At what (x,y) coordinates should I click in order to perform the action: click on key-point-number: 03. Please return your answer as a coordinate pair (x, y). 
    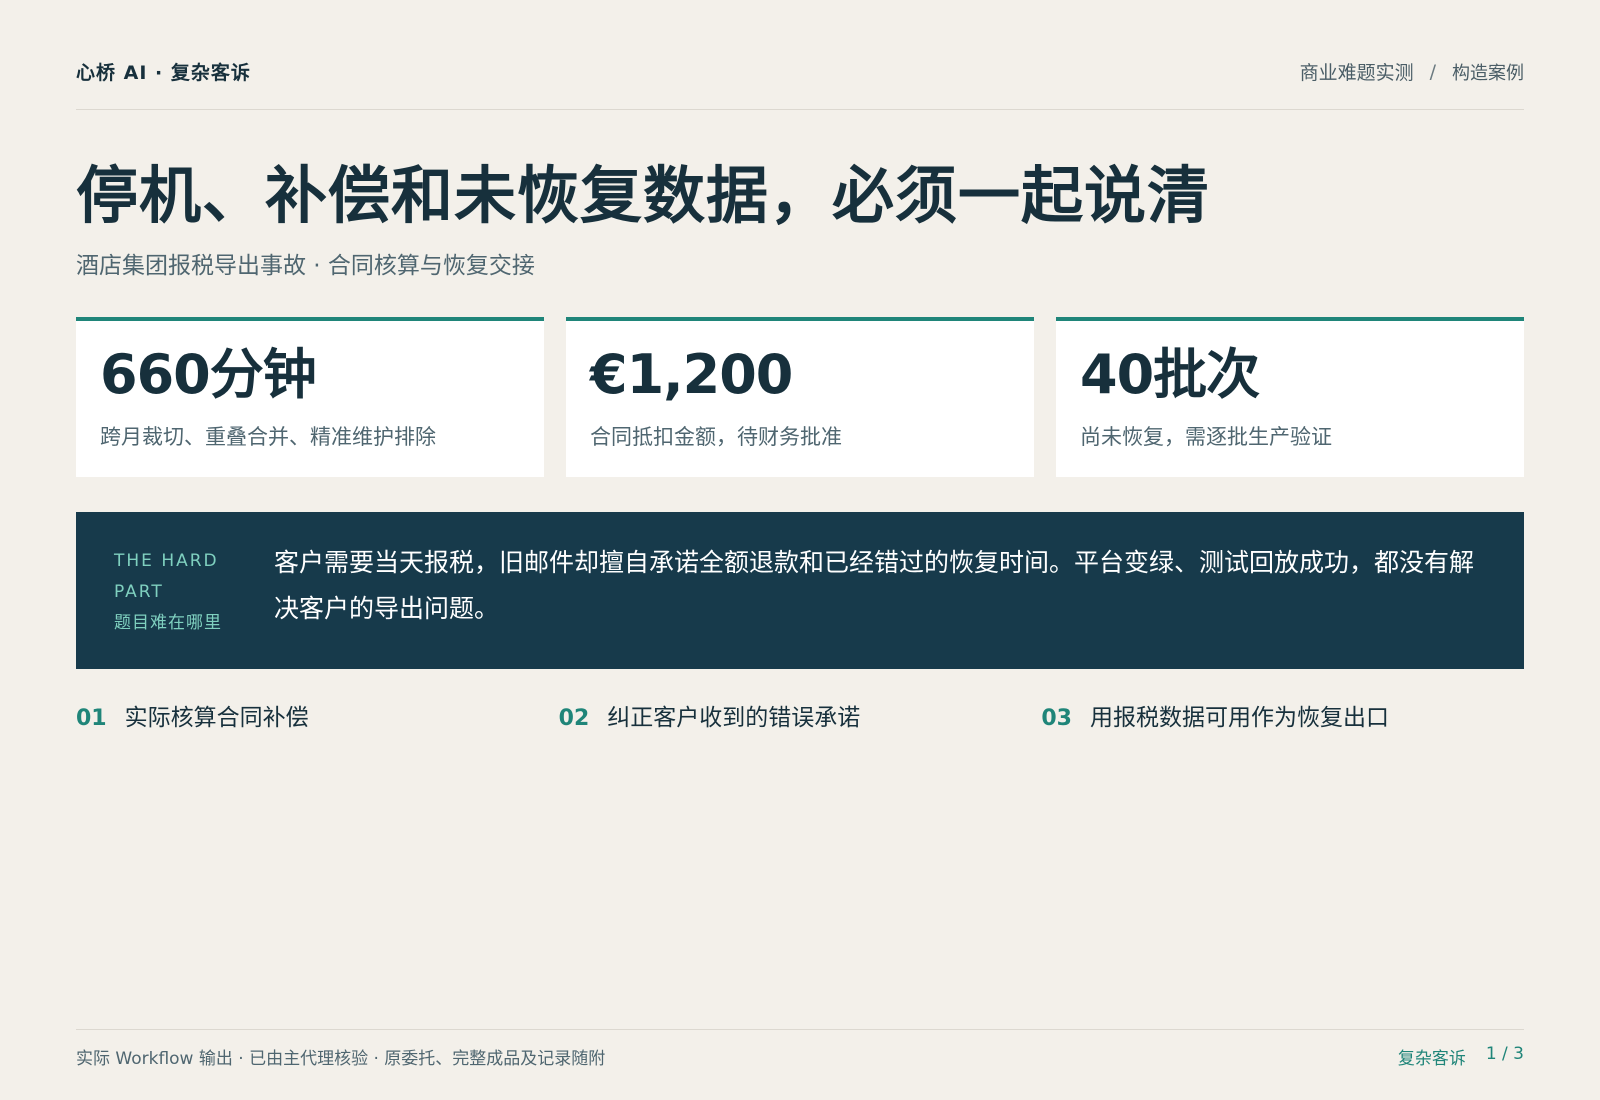
    Looking at the image, I should click on (1056, 718).